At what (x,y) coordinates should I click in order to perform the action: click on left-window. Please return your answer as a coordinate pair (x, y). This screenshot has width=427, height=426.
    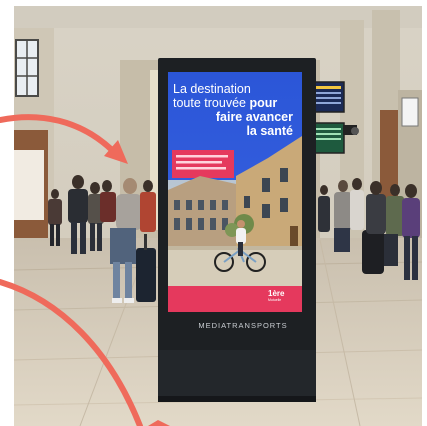
    Looking at the image, I should click on (27, 68).